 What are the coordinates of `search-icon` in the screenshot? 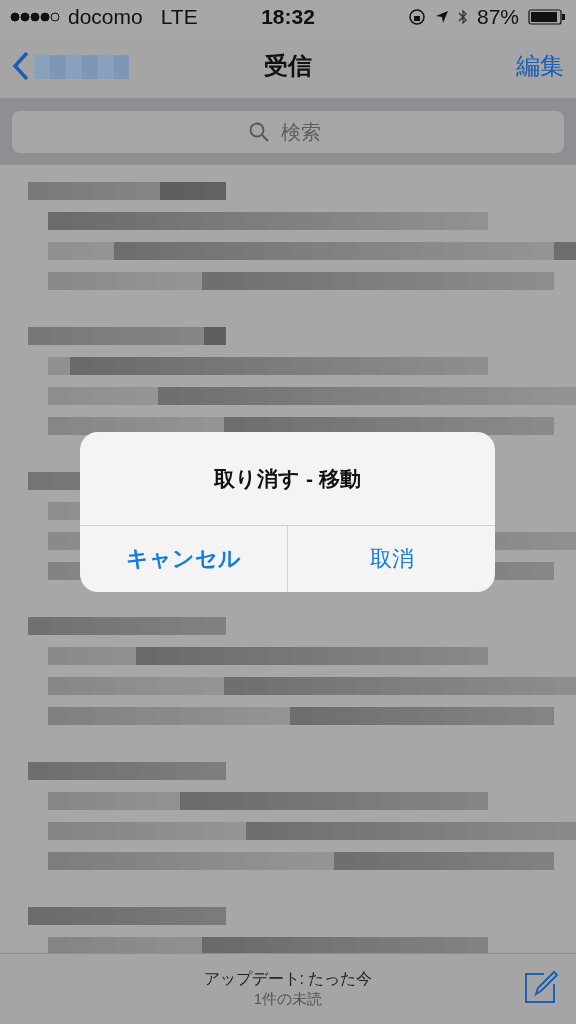 It's located at (259, 132).